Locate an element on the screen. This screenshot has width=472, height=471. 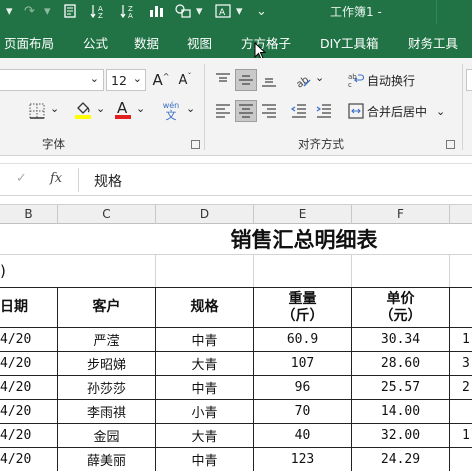
row2-fragment: ) is located at coordinates (8, 271).